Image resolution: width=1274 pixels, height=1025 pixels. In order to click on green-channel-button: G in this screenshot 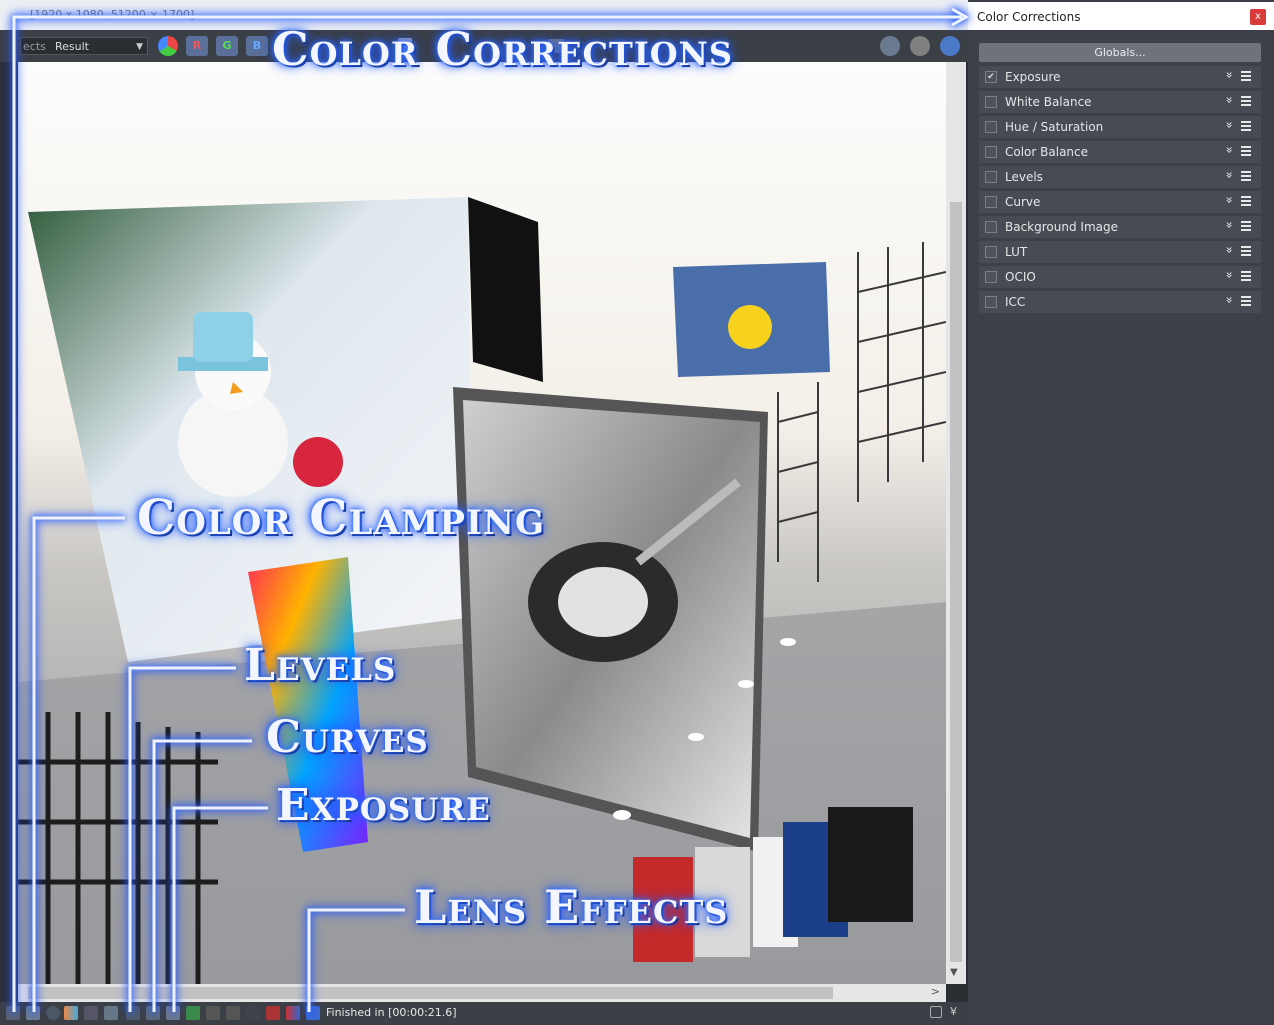, I will do `click(227, 46)`.